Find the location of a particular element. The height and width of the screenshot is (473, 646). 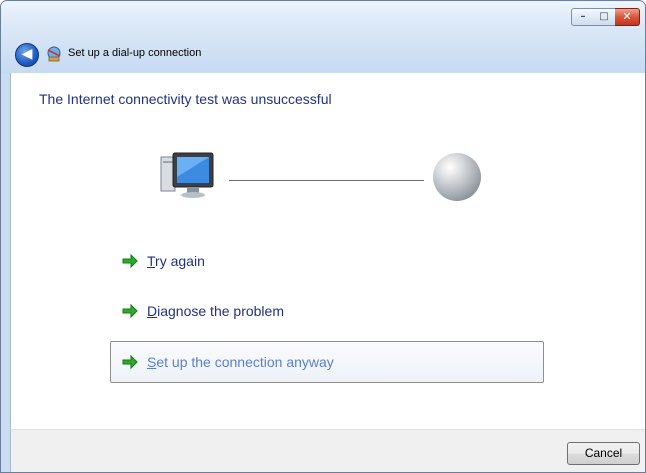

maximize-icon: □ is located at coordinates (604, 16).